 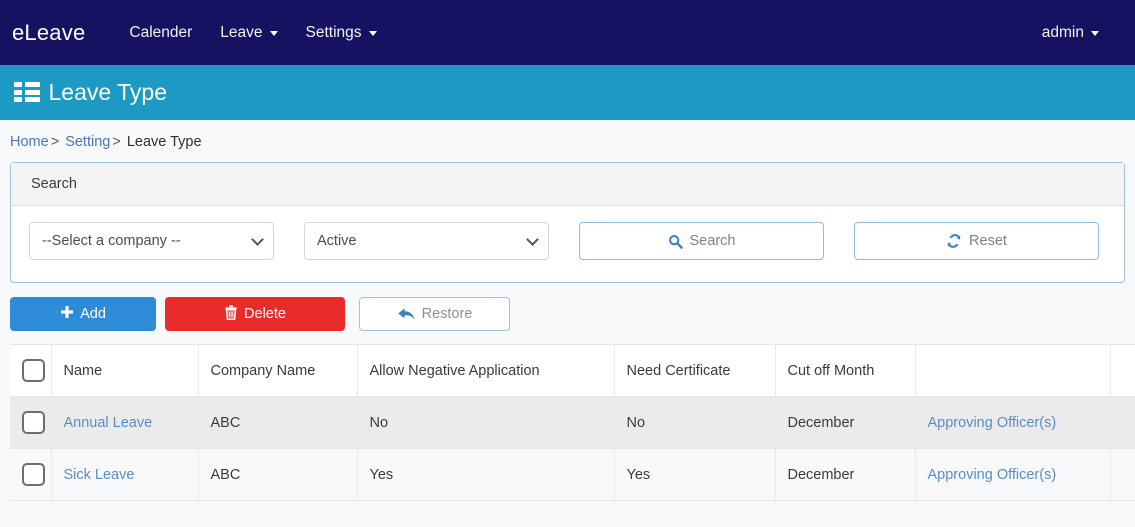 I want to click on breadcrumb-setting: Setting, so click(x=87, y=142).